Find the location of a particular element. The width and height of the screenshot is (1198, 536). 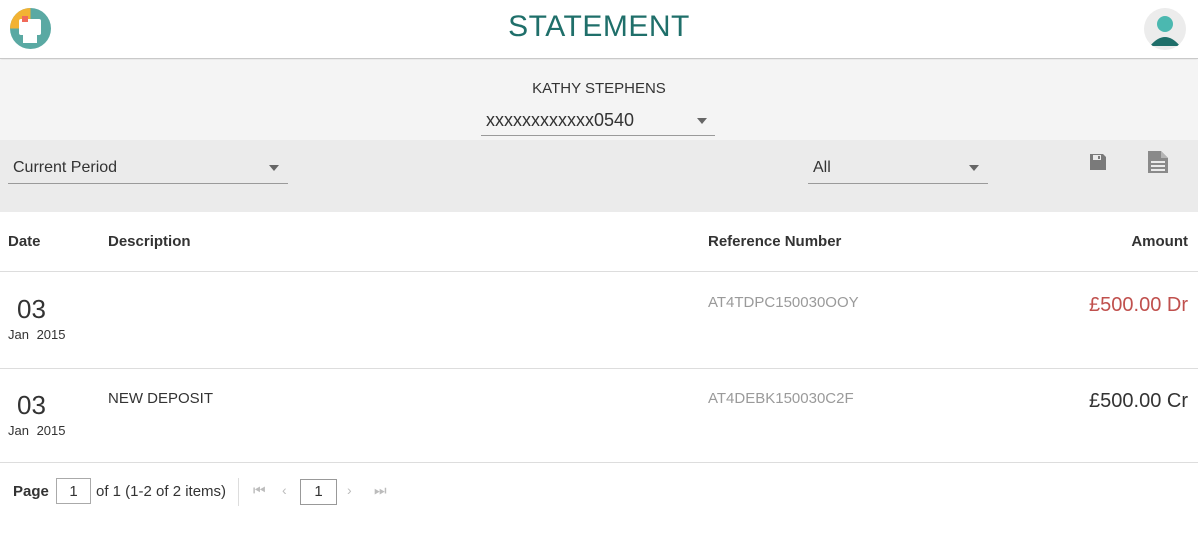

column-header-amount: Amount is located at coordinates (1159, 241).